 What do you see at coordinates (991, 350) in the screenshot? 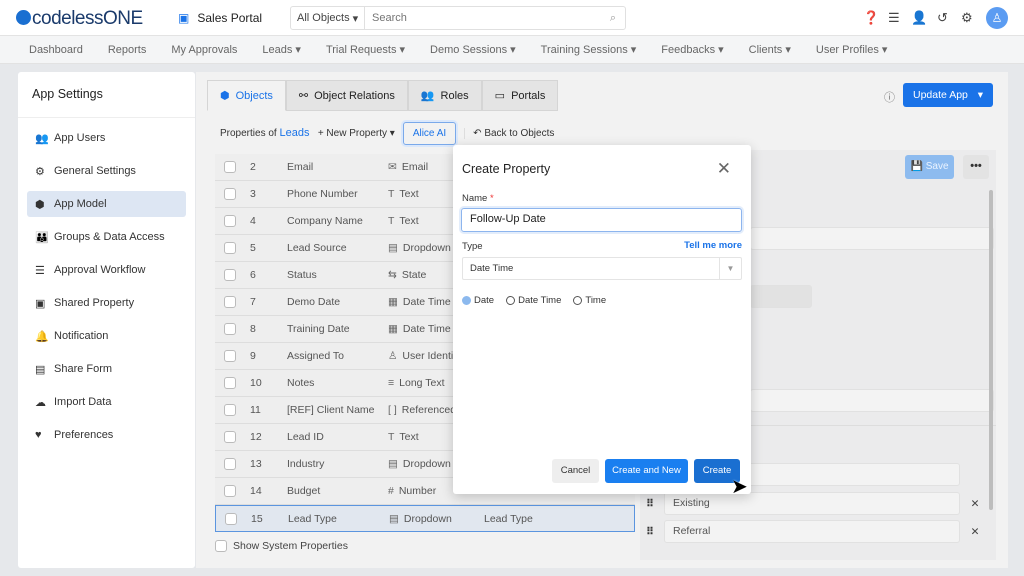
I see `scrollbar` at bounding box center [991, 350].